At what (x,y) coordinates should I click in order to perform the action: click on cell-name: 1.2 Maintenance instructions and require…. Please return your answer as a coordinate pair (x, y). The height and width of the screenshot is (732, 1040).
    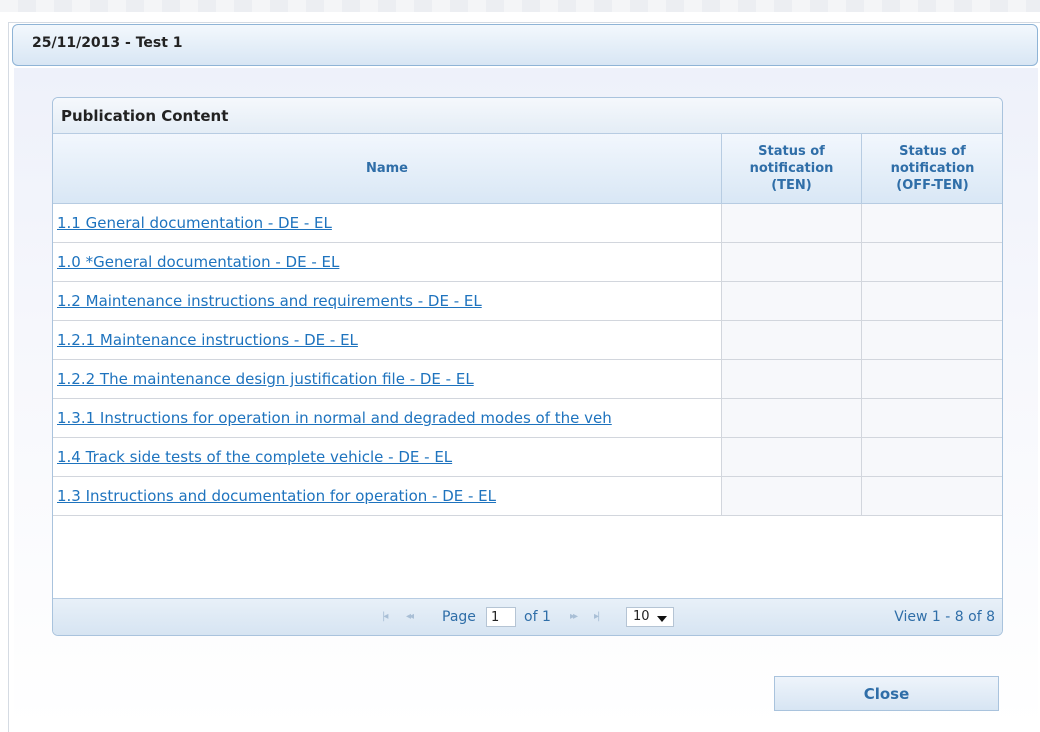
    Looking at the image, I should click on (387, 301).